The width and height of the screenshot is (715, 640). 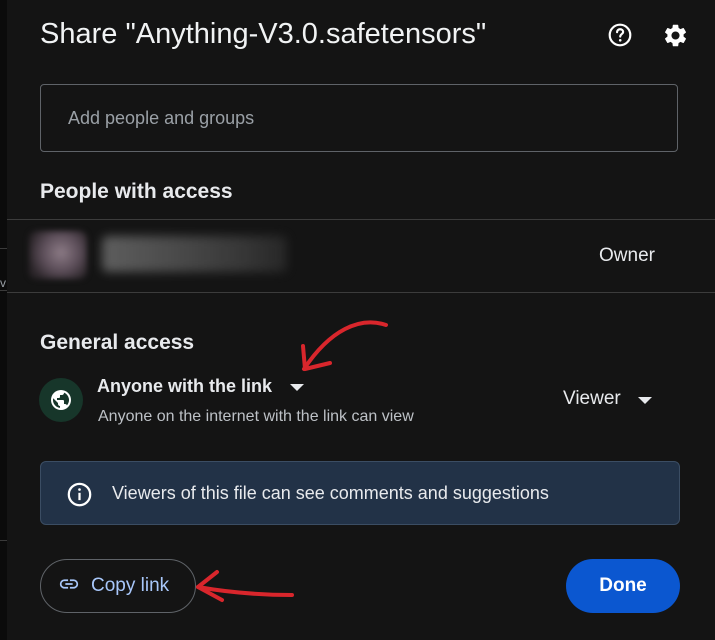 I want to click on globe-icon, so click(x=61, y=400).